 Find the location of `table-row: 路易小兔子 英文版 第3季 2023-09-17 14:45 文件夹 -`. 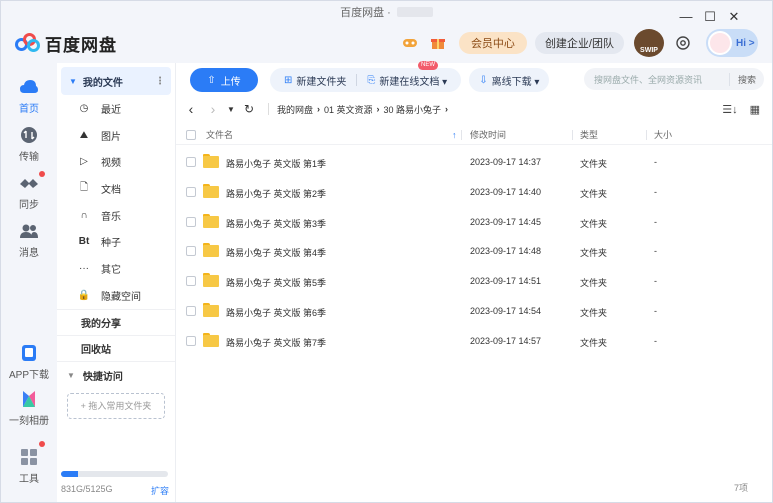

table-row: 路易小兔子 英文版 第3季 2023-09-17 14:45 文件夹 - is located at coordinates (474, 222).